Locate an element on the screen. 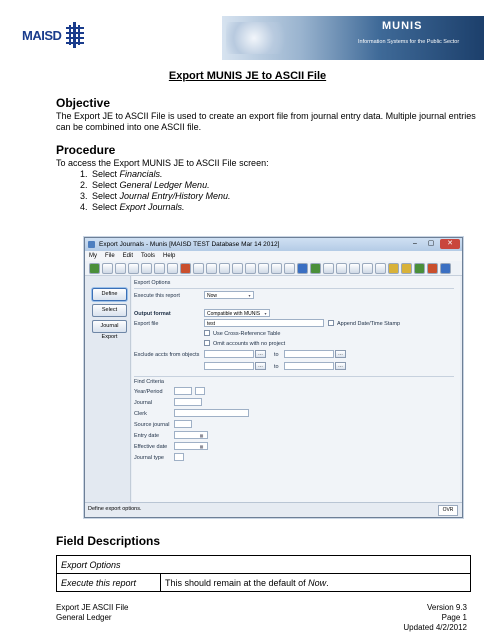 This screenshot has height=640, width=495. objective-heading: Objective is located at coordinates (83, 103).